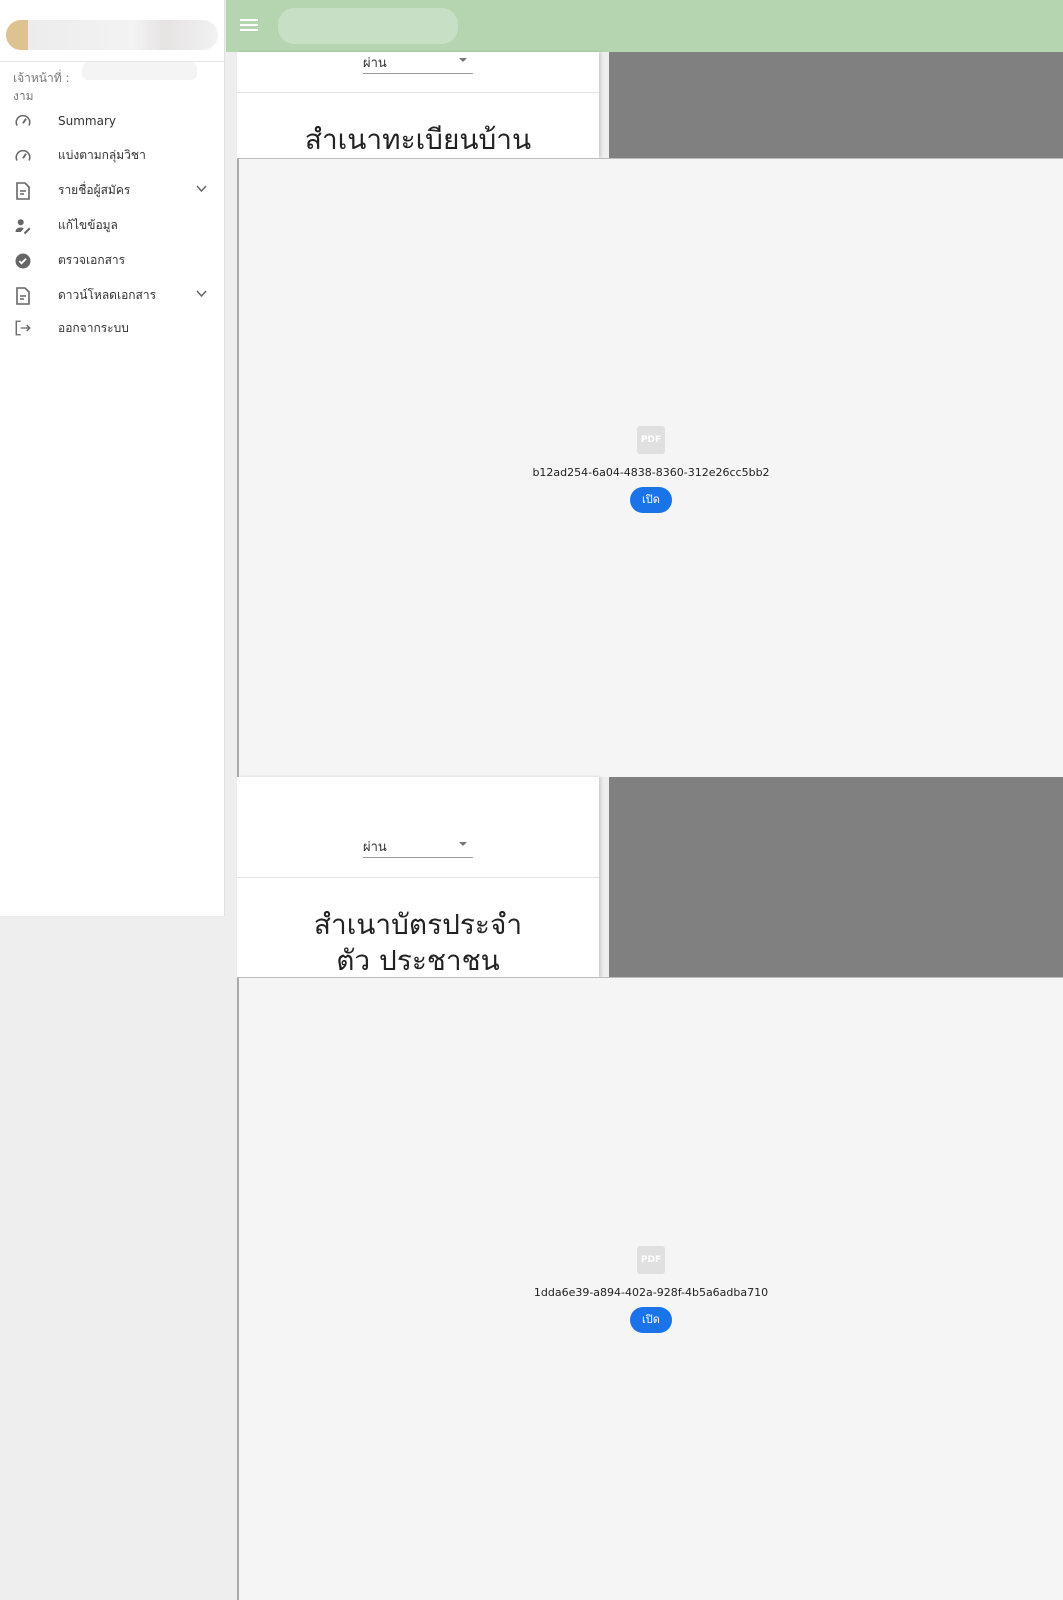 The image size is (1063, 1600). I want to click on sidebar-item-label: แบ่งตามกลุ่มวิชา, so click(102, 155).